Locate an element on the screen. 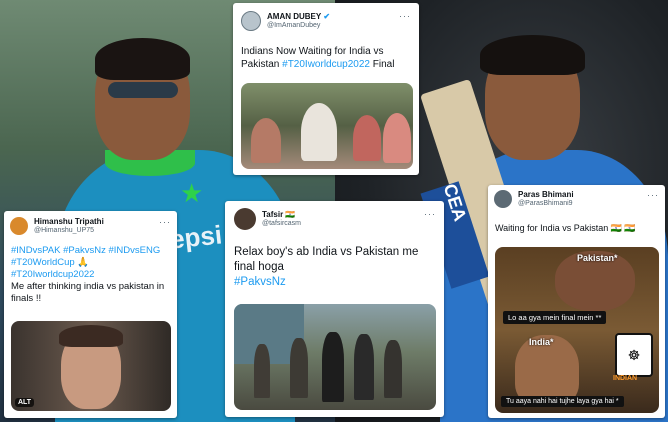  hashtag-links: #T20Iworldcup2022 is located at coordinates (92, 275).